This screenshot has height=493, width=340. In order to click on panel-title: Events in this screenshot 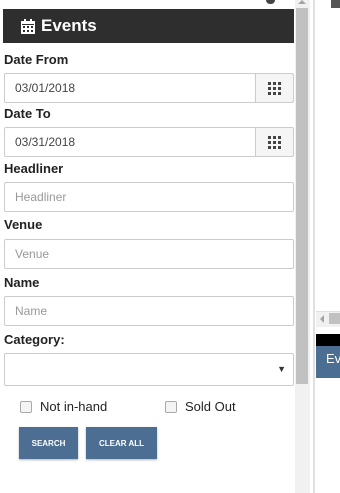, I will do `click(69, 25)`.